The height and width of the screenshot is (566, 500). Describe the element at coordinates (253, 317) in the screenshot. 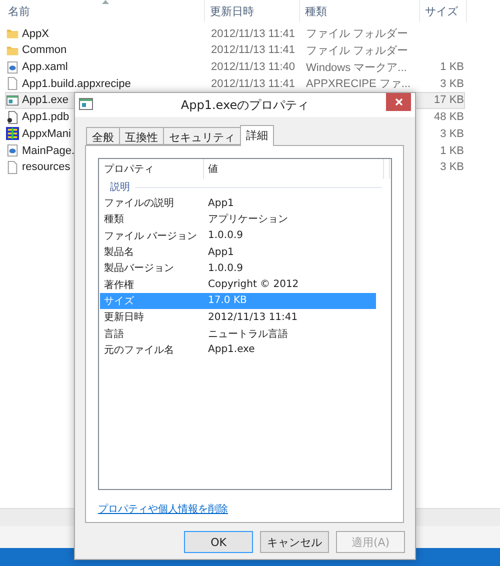

I see `property-value: 2012/11/13 11:41` at that location.